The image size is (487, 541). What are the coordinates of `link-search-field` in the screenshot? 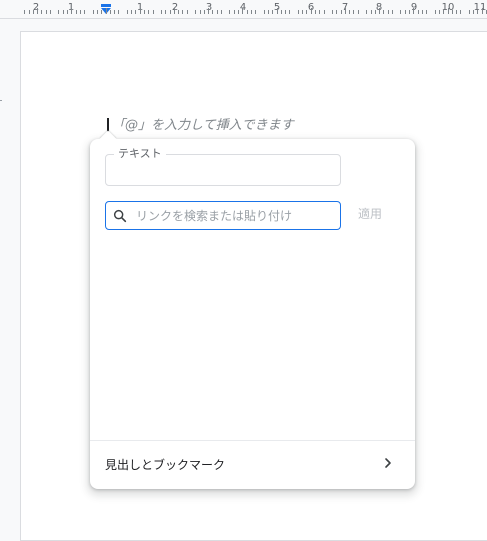 It's located at (223, 215).